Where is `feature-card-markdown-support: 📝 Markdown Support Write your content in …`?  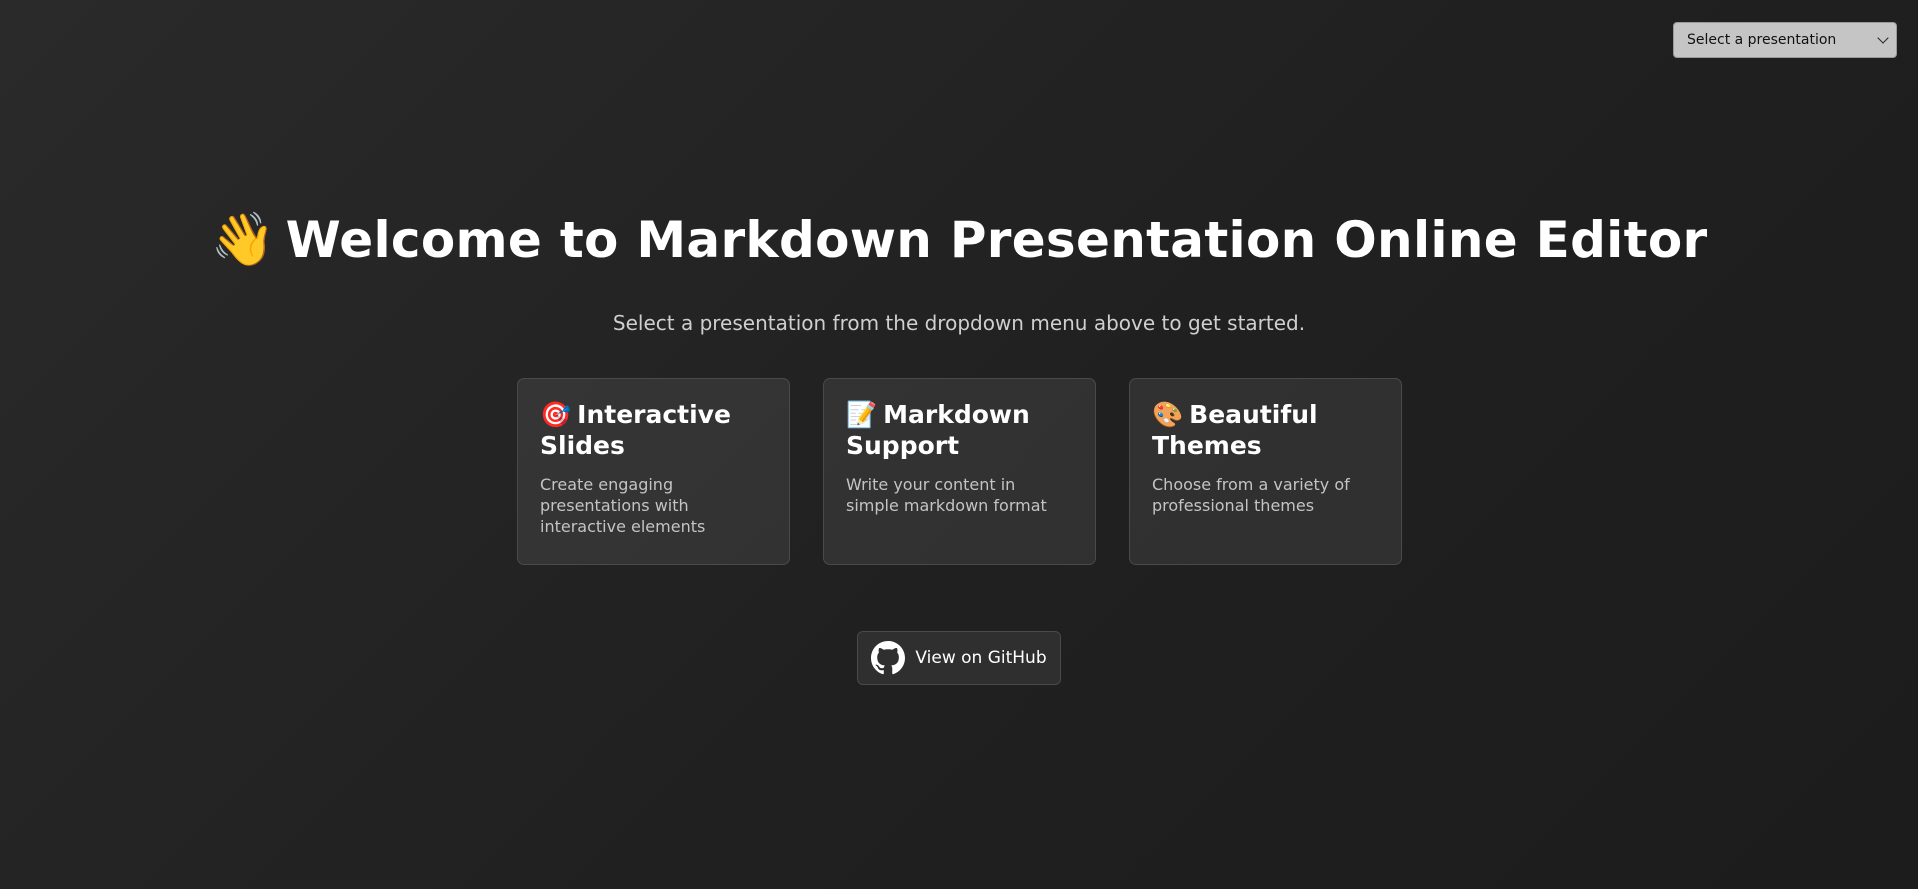 feature-card-markdown-support: 📝 Markdown Support Write your content in … is located at coordinates (959, 471).